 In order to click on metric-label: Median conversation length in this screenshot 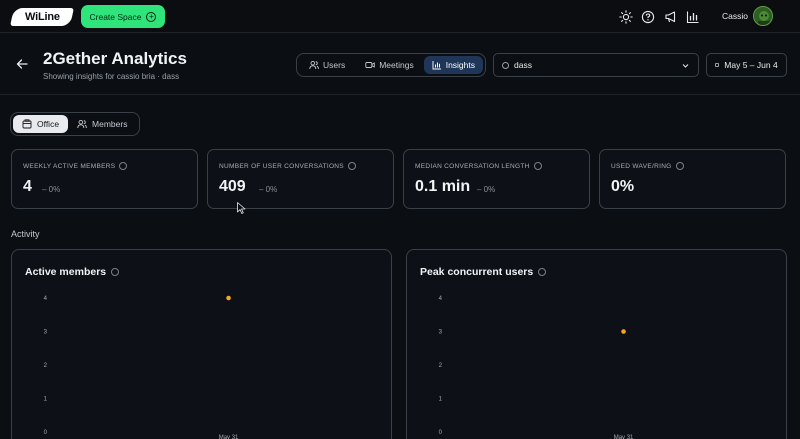, I will do `click(478, 166)`.